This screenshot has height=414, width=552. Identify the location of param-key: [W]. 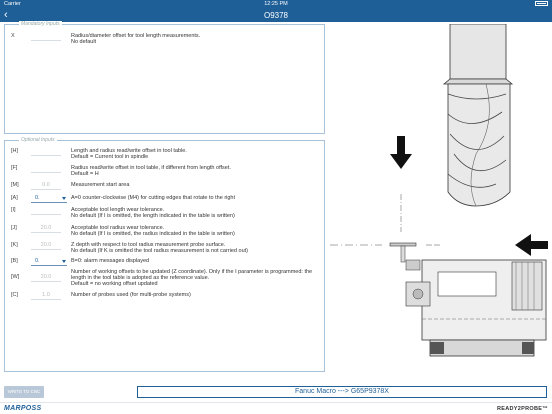
(15, 277).